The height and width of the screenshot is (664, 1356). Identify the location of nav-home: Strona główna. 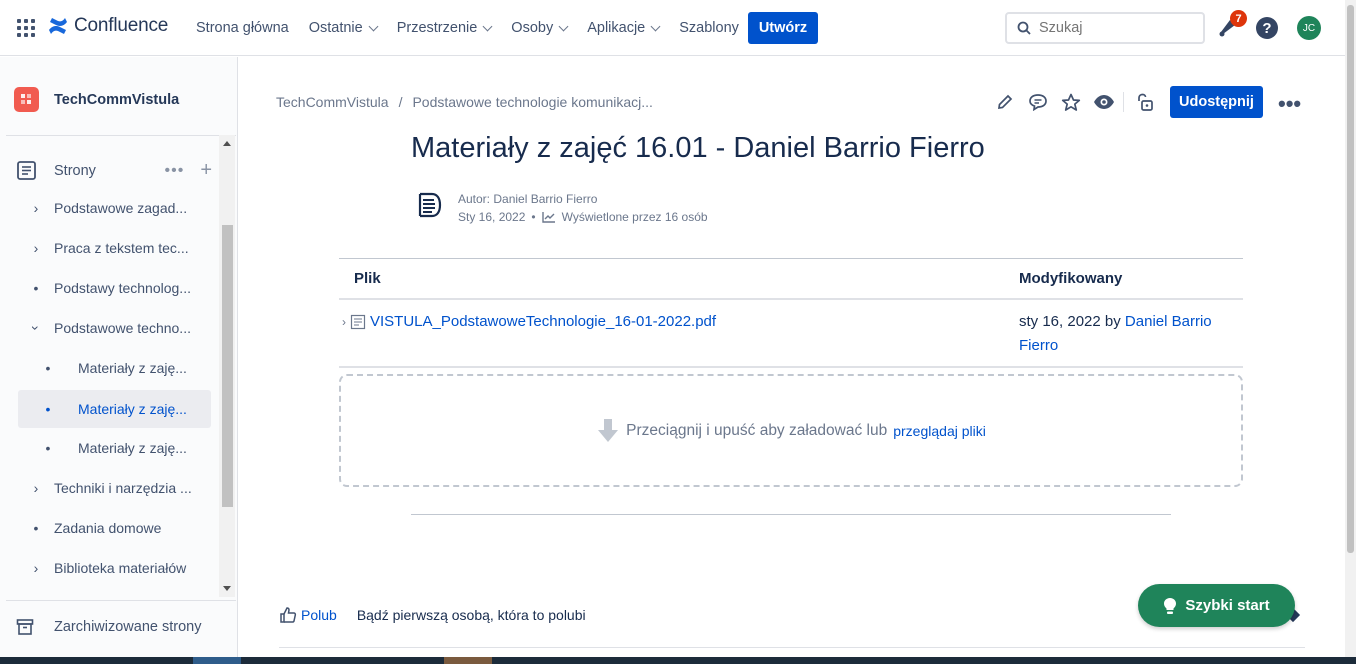
(242, 28).